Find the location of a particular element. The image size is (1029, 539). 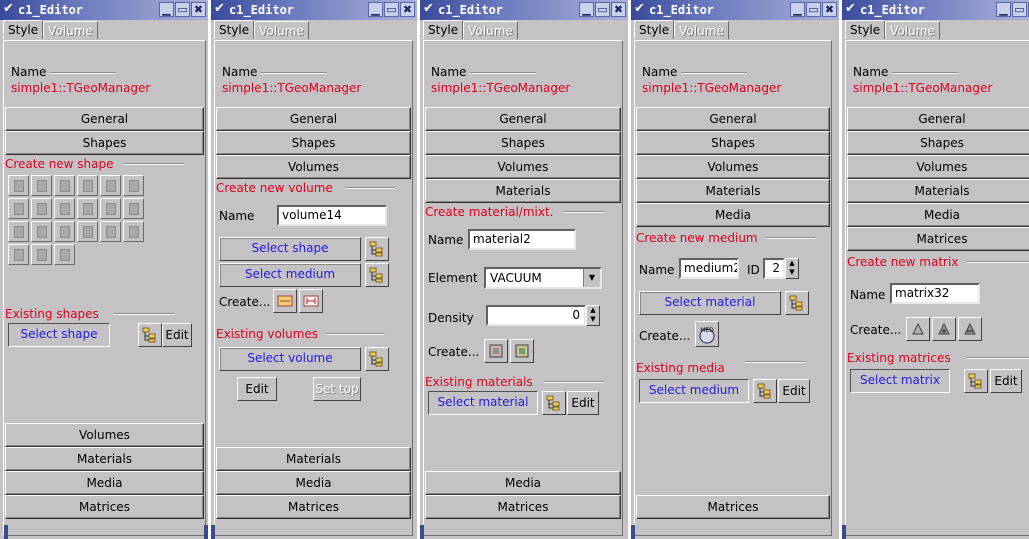

combo-arrow-icon: ▼ is located at coordinates (591, 278).